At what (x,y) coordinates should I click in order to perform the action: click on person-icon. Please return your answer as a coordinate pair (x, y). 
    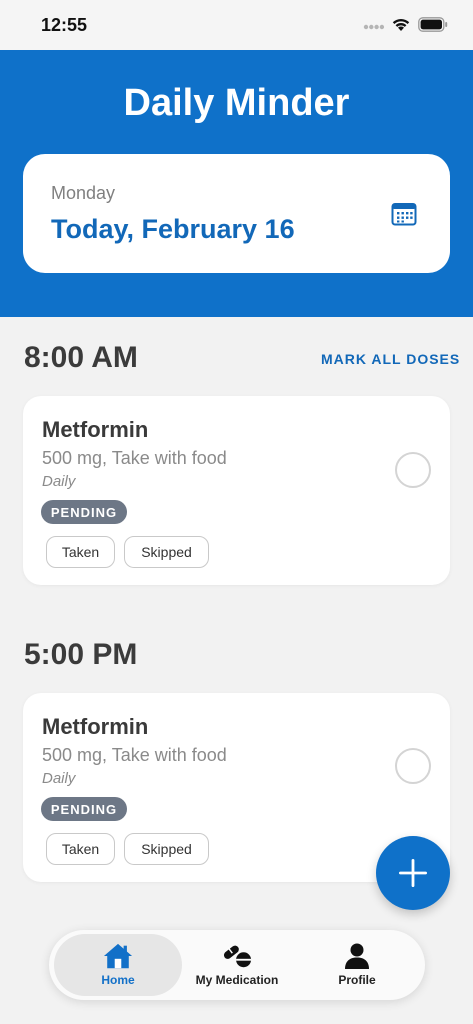
    Looking at the image, I should click on (357, 956).